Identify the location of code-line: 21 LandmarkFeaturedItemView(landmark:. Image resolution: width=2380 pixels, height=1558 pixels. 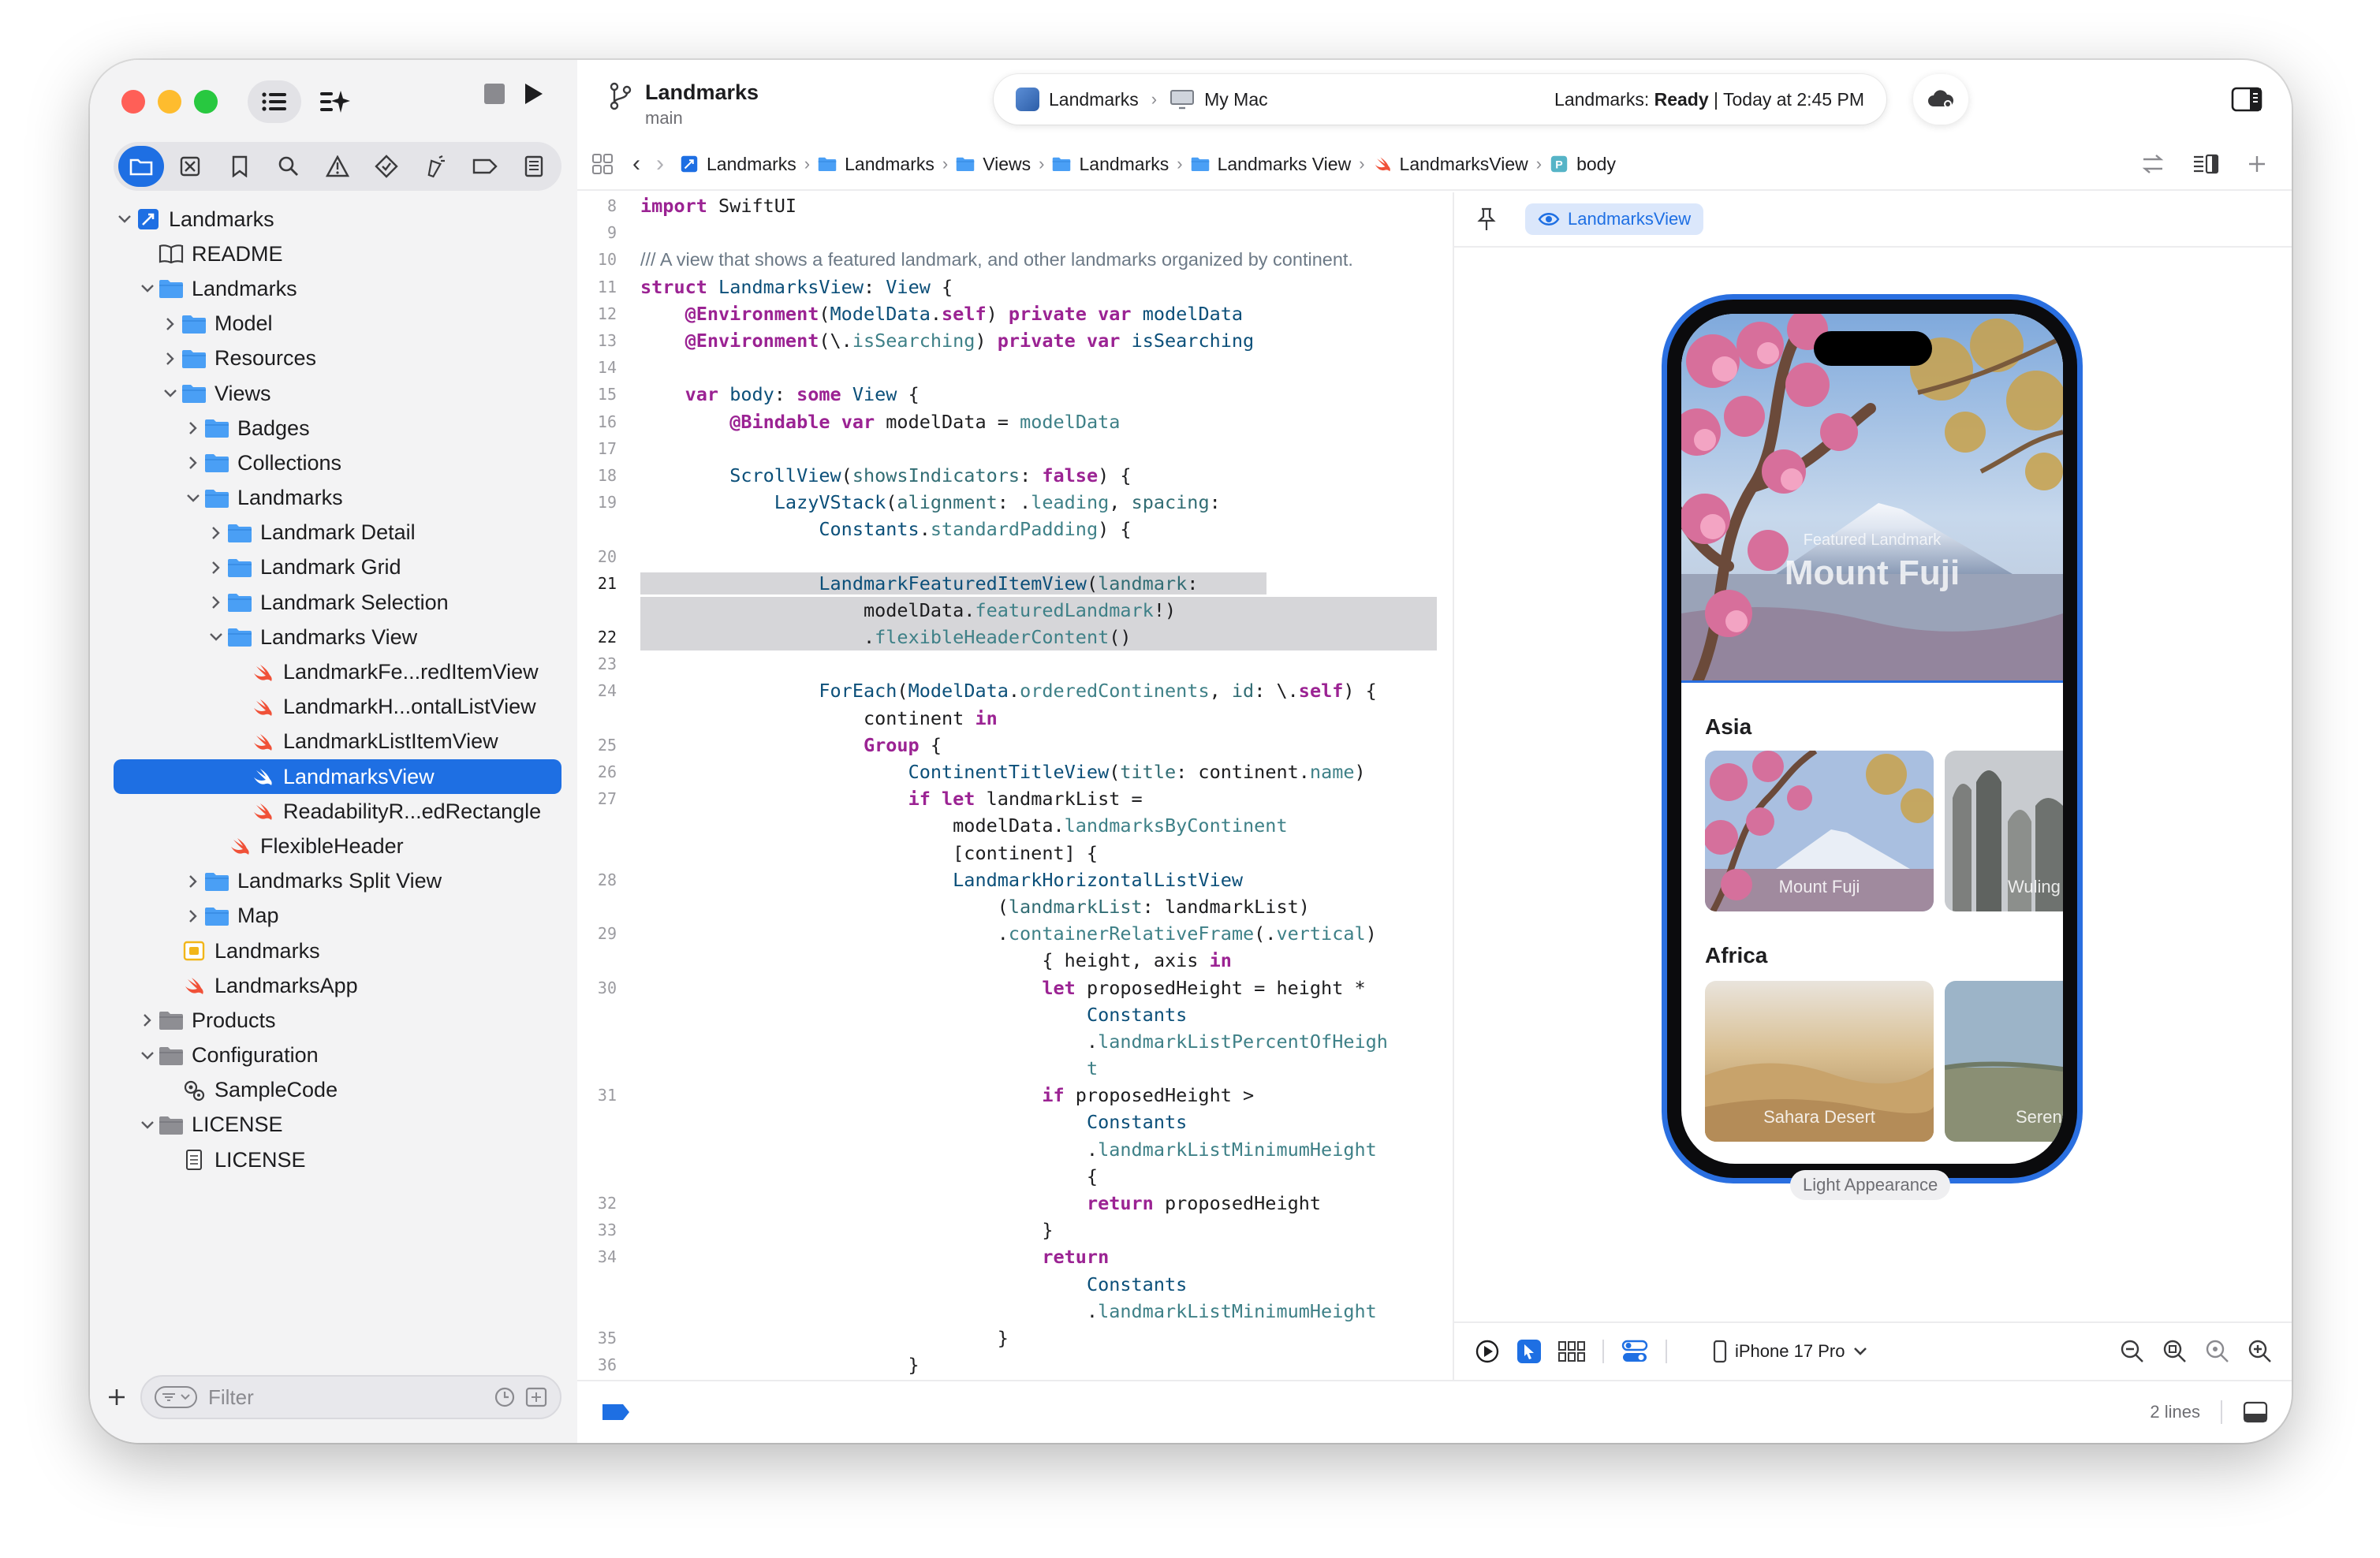
(1015, 583).